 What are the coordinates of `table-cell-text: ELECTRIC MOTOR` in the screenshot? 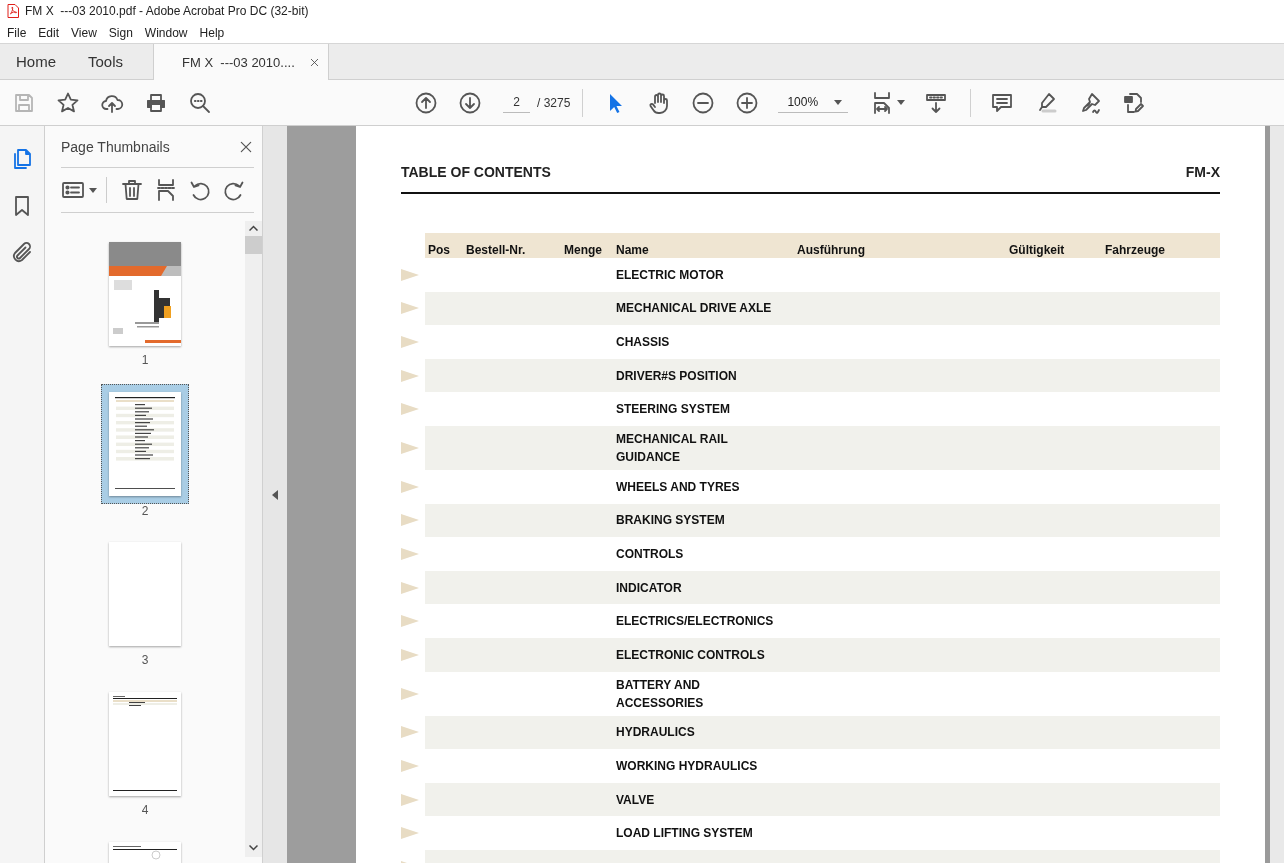 It's located at (670, 275).